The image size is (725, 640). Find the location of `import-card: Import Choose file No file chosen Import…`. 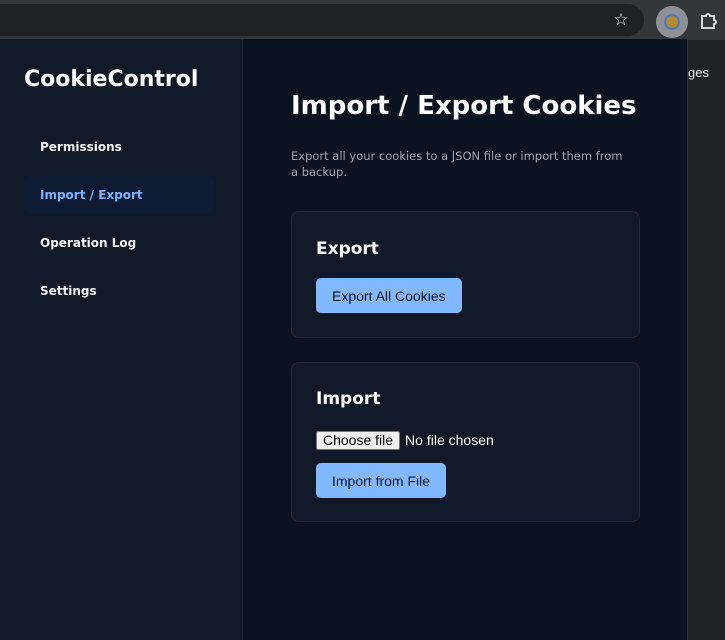

import-card: Import Choose file No file chosen Import… is located at coordinates (465, 442).